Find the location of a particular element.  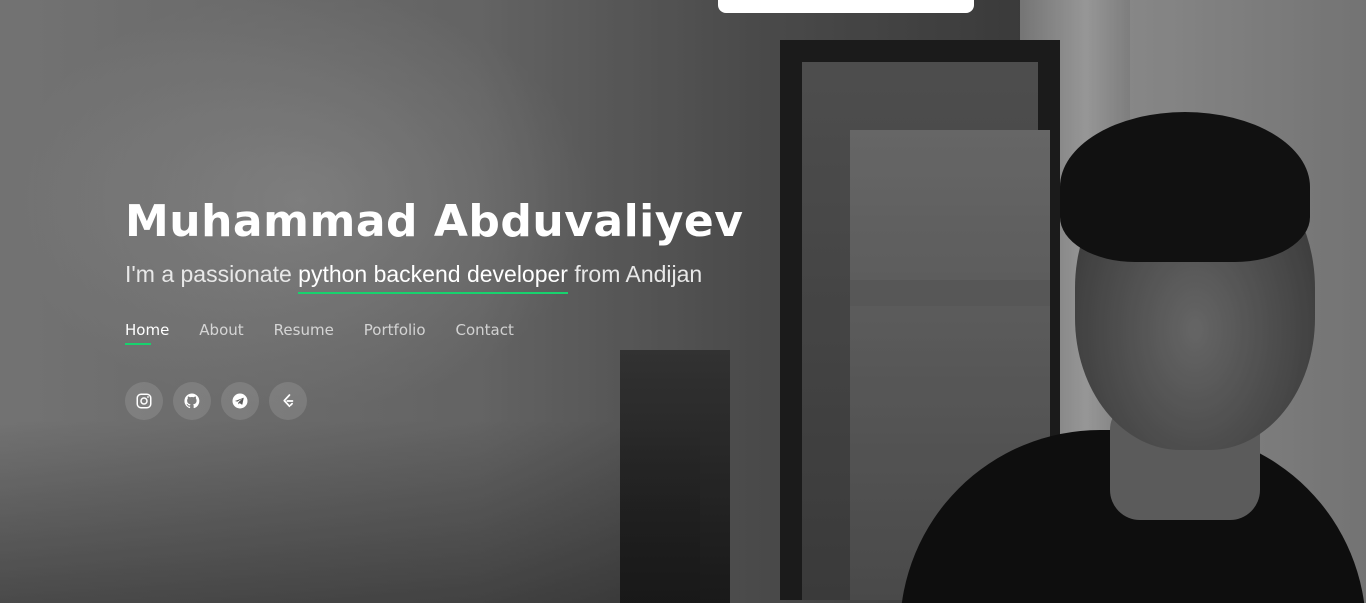

nav-item-about: About is located at coordinates (221, 333).